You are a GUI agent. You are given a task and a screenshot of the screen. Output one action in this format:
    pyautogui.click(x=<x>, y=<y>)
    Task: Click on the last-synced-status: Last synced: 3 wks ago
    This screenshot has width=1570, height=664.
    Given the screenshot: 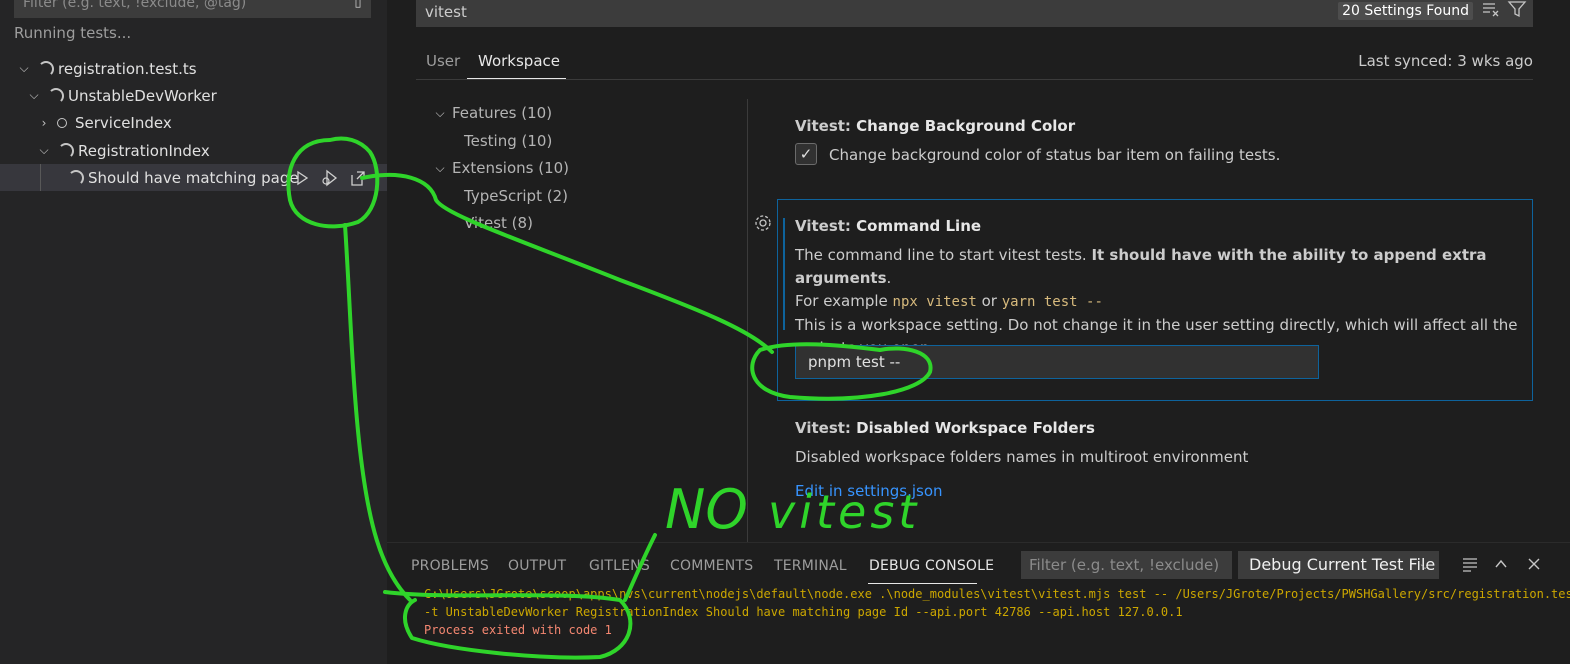 What is the action you would take?
    pyautogui.click(x=1445, y=61)
    